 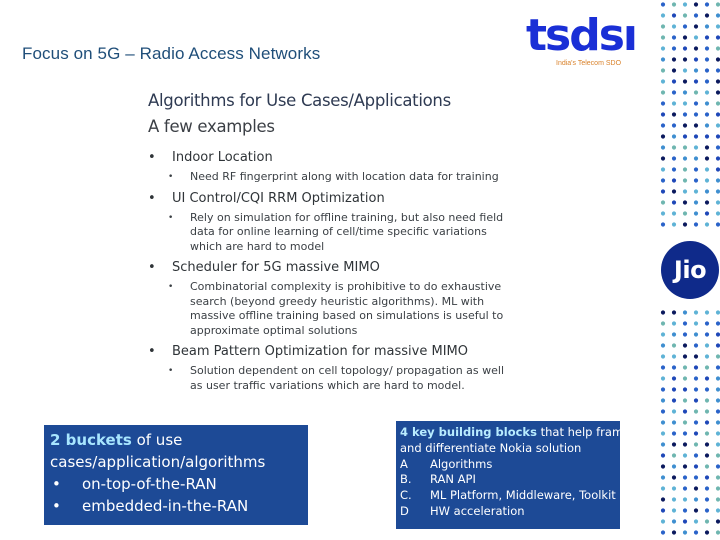 I want to click on slide-title: Focus on 5G – Radio Access Networks, so click(x=171, y=53).